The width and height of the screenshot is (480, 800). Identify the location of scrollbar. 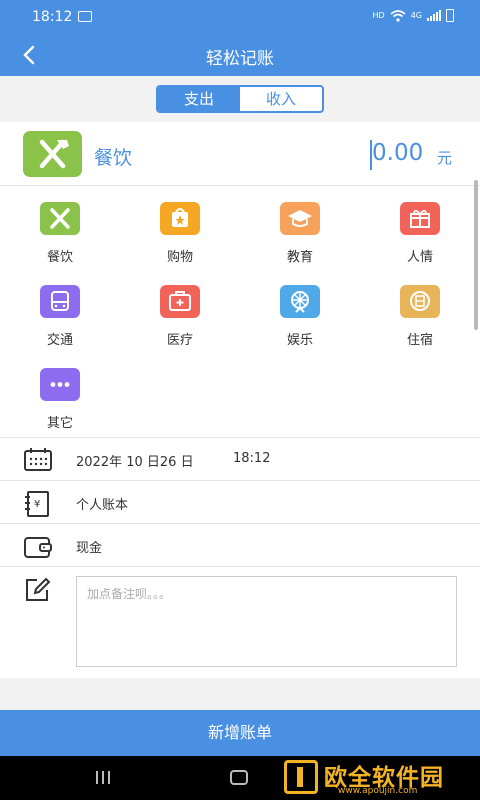
(476, 255).